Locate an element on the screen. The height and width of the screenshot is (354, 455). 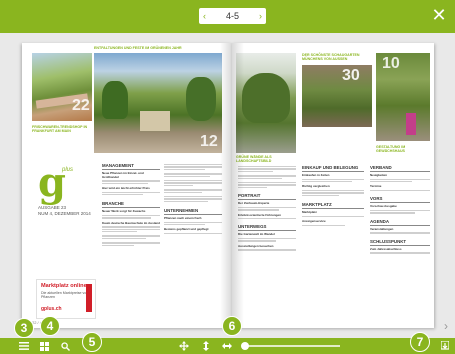
next-page-arrow: › is located at coordinates (446, 326).